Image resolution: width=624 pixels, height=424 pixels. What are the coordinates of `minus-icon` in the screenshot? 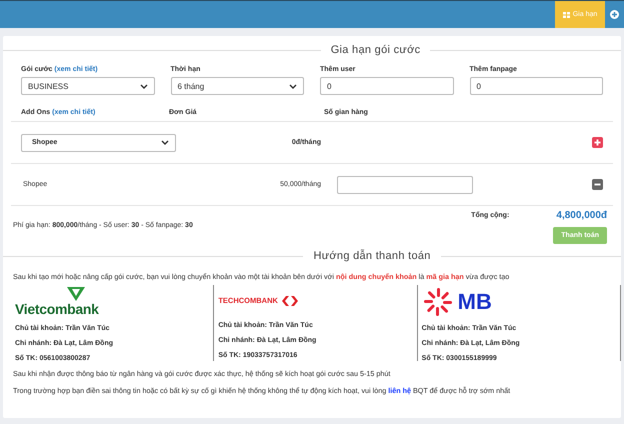 It's located at (597, 184).